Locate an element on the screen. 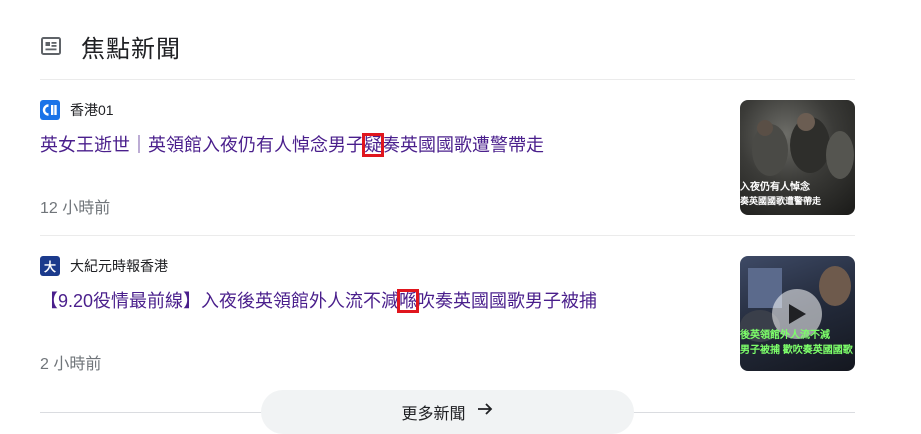  thumbnail-caption: 入夜仍有人悼念 is located at coordinates (775, 187).